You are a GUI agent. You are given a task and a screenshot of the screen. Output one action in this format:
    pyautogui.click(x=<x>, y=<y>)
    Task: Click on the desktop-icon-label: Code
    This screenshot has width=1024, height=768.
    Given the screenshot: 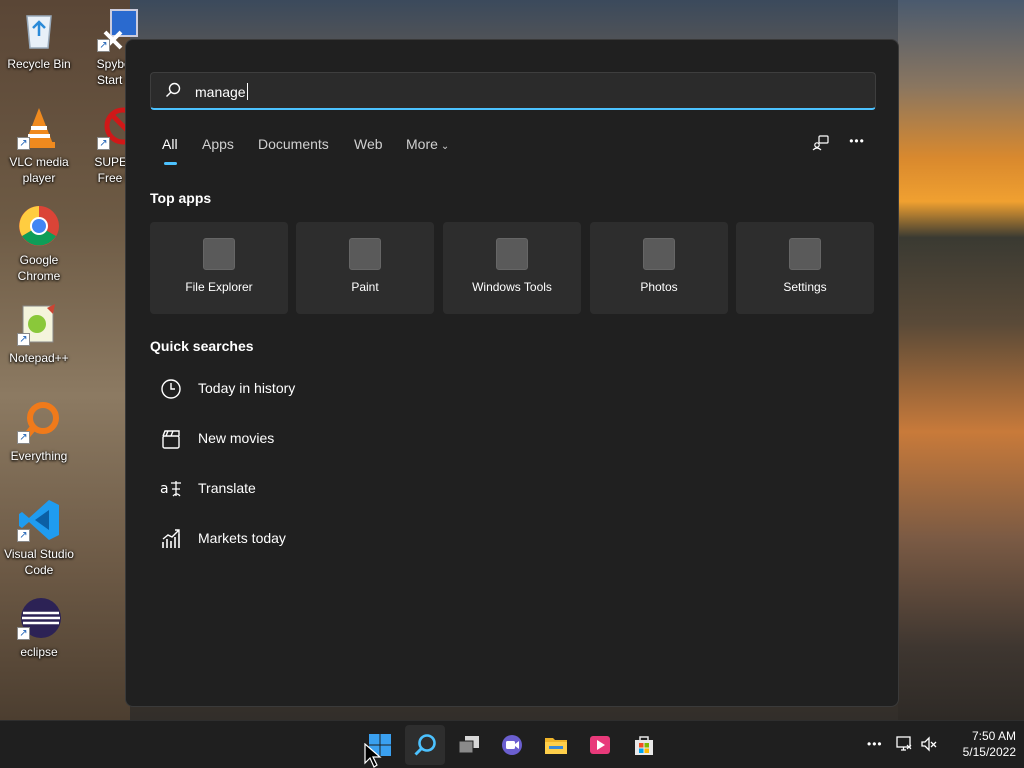 What is the action you would take?
    pyautogui.click(x=39, y=570)
    